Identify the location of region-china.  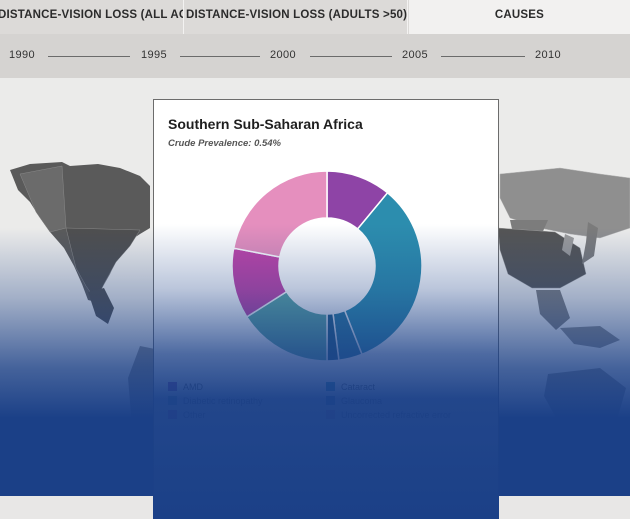
(542, 258).